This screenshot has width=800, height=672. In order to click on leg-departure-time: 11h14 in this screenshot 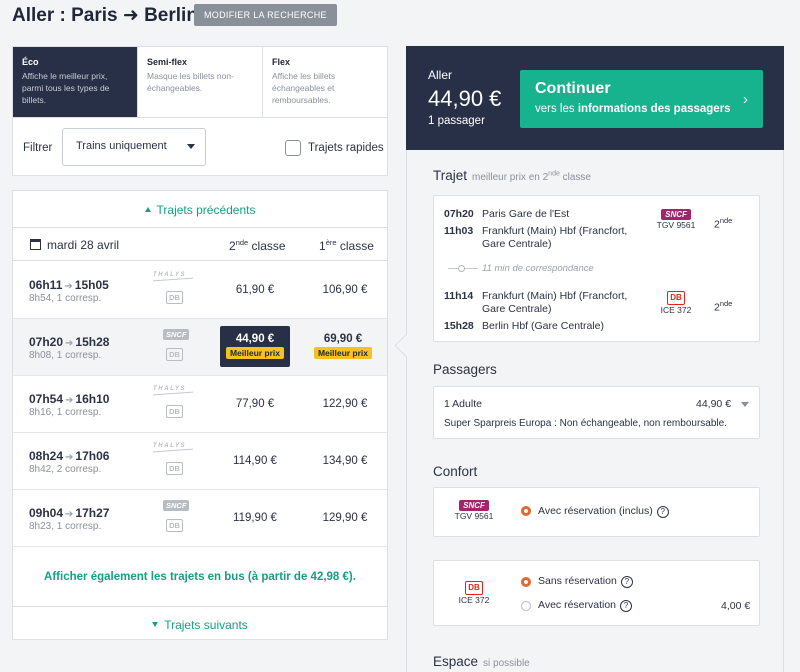, I will do `click(459, 296)`.